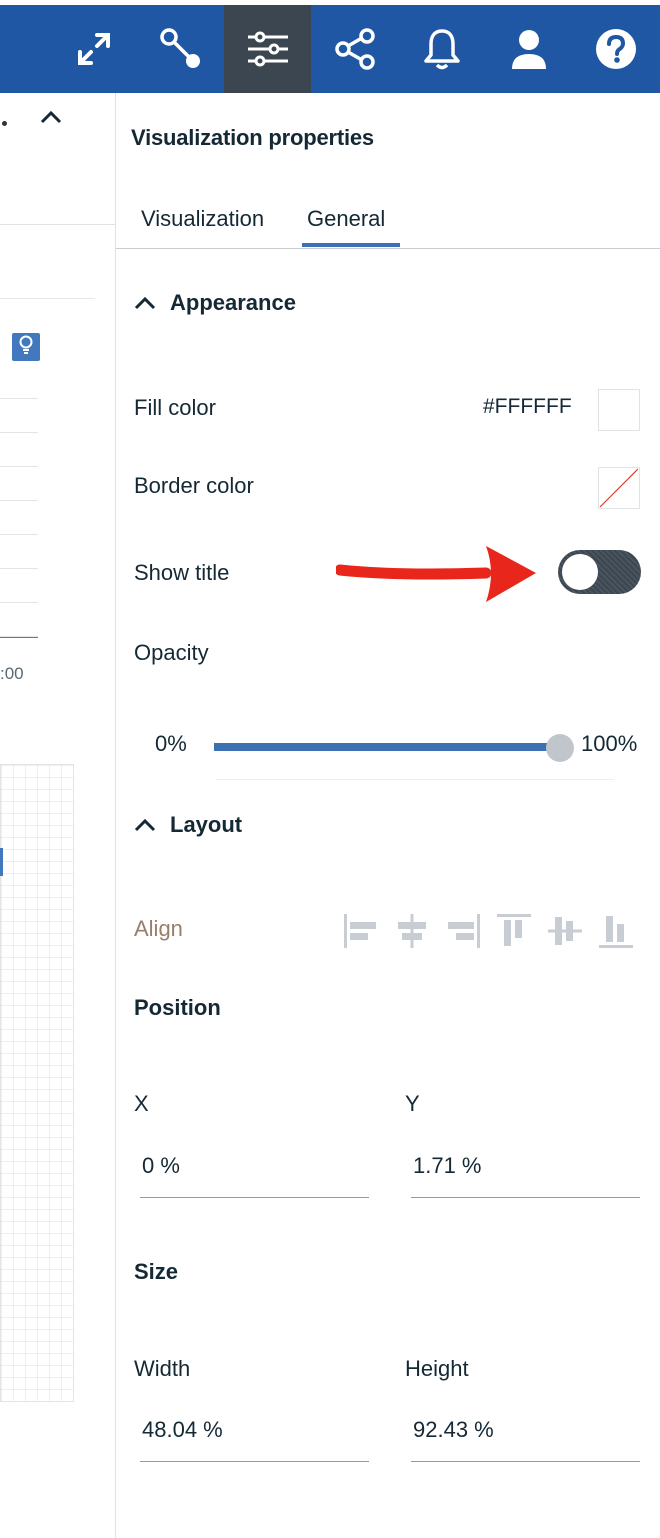 The image size is (660, 1538). I want to click on connection-button, so click(180, 49).